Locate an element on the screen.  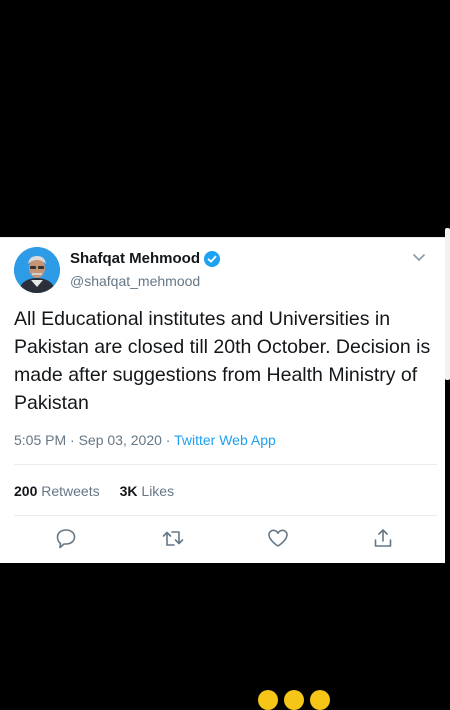
retweet-icon is located at coordinates (173, 538).